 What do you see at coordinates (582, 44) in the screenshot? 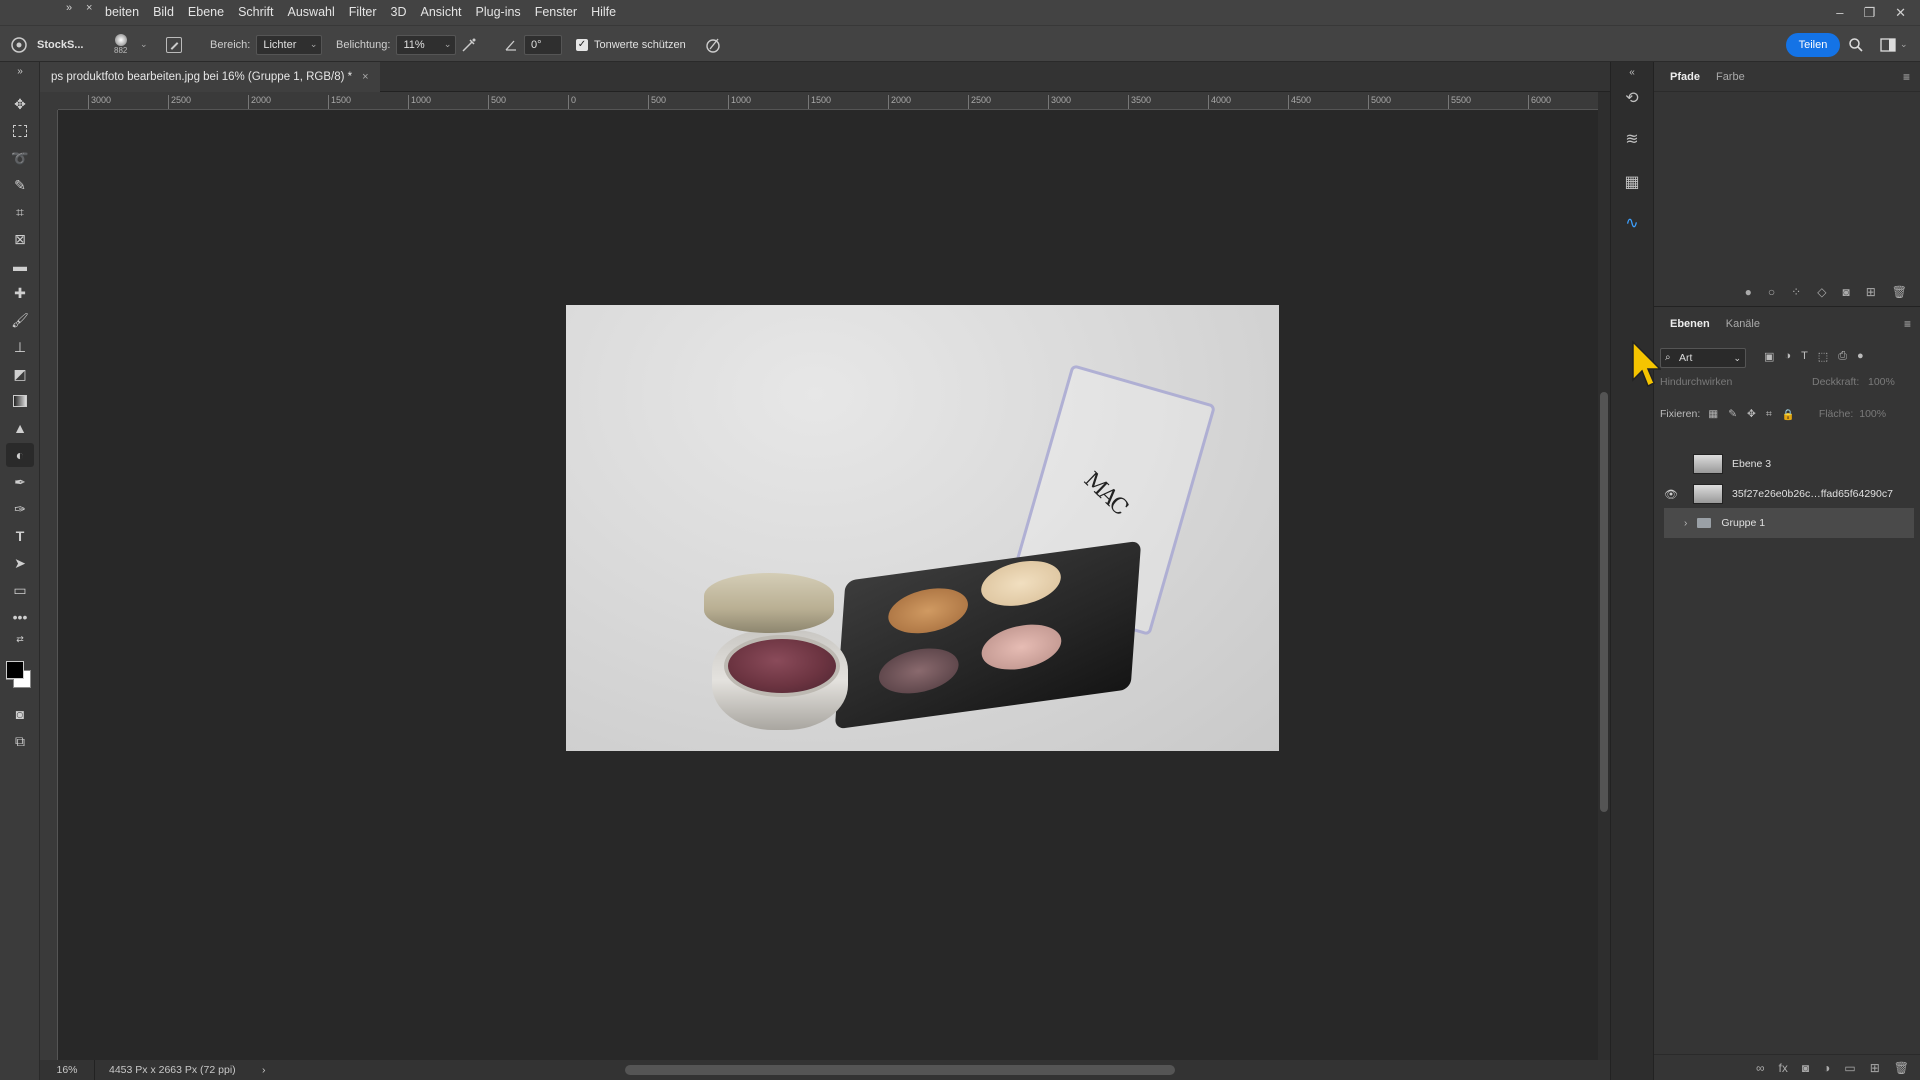
I see `checkbox-checked-icon: ✓` at bounding box center [582, 44].